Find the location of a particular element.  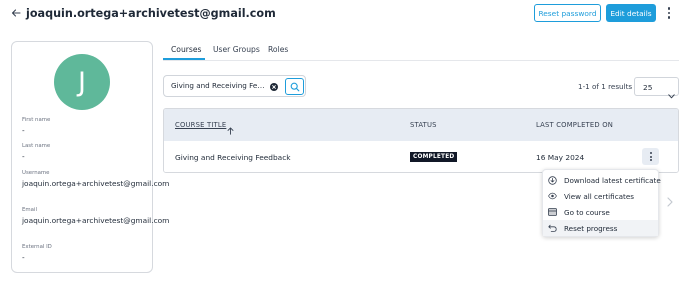

first-name-value: - is located at coordinates (23, 130).